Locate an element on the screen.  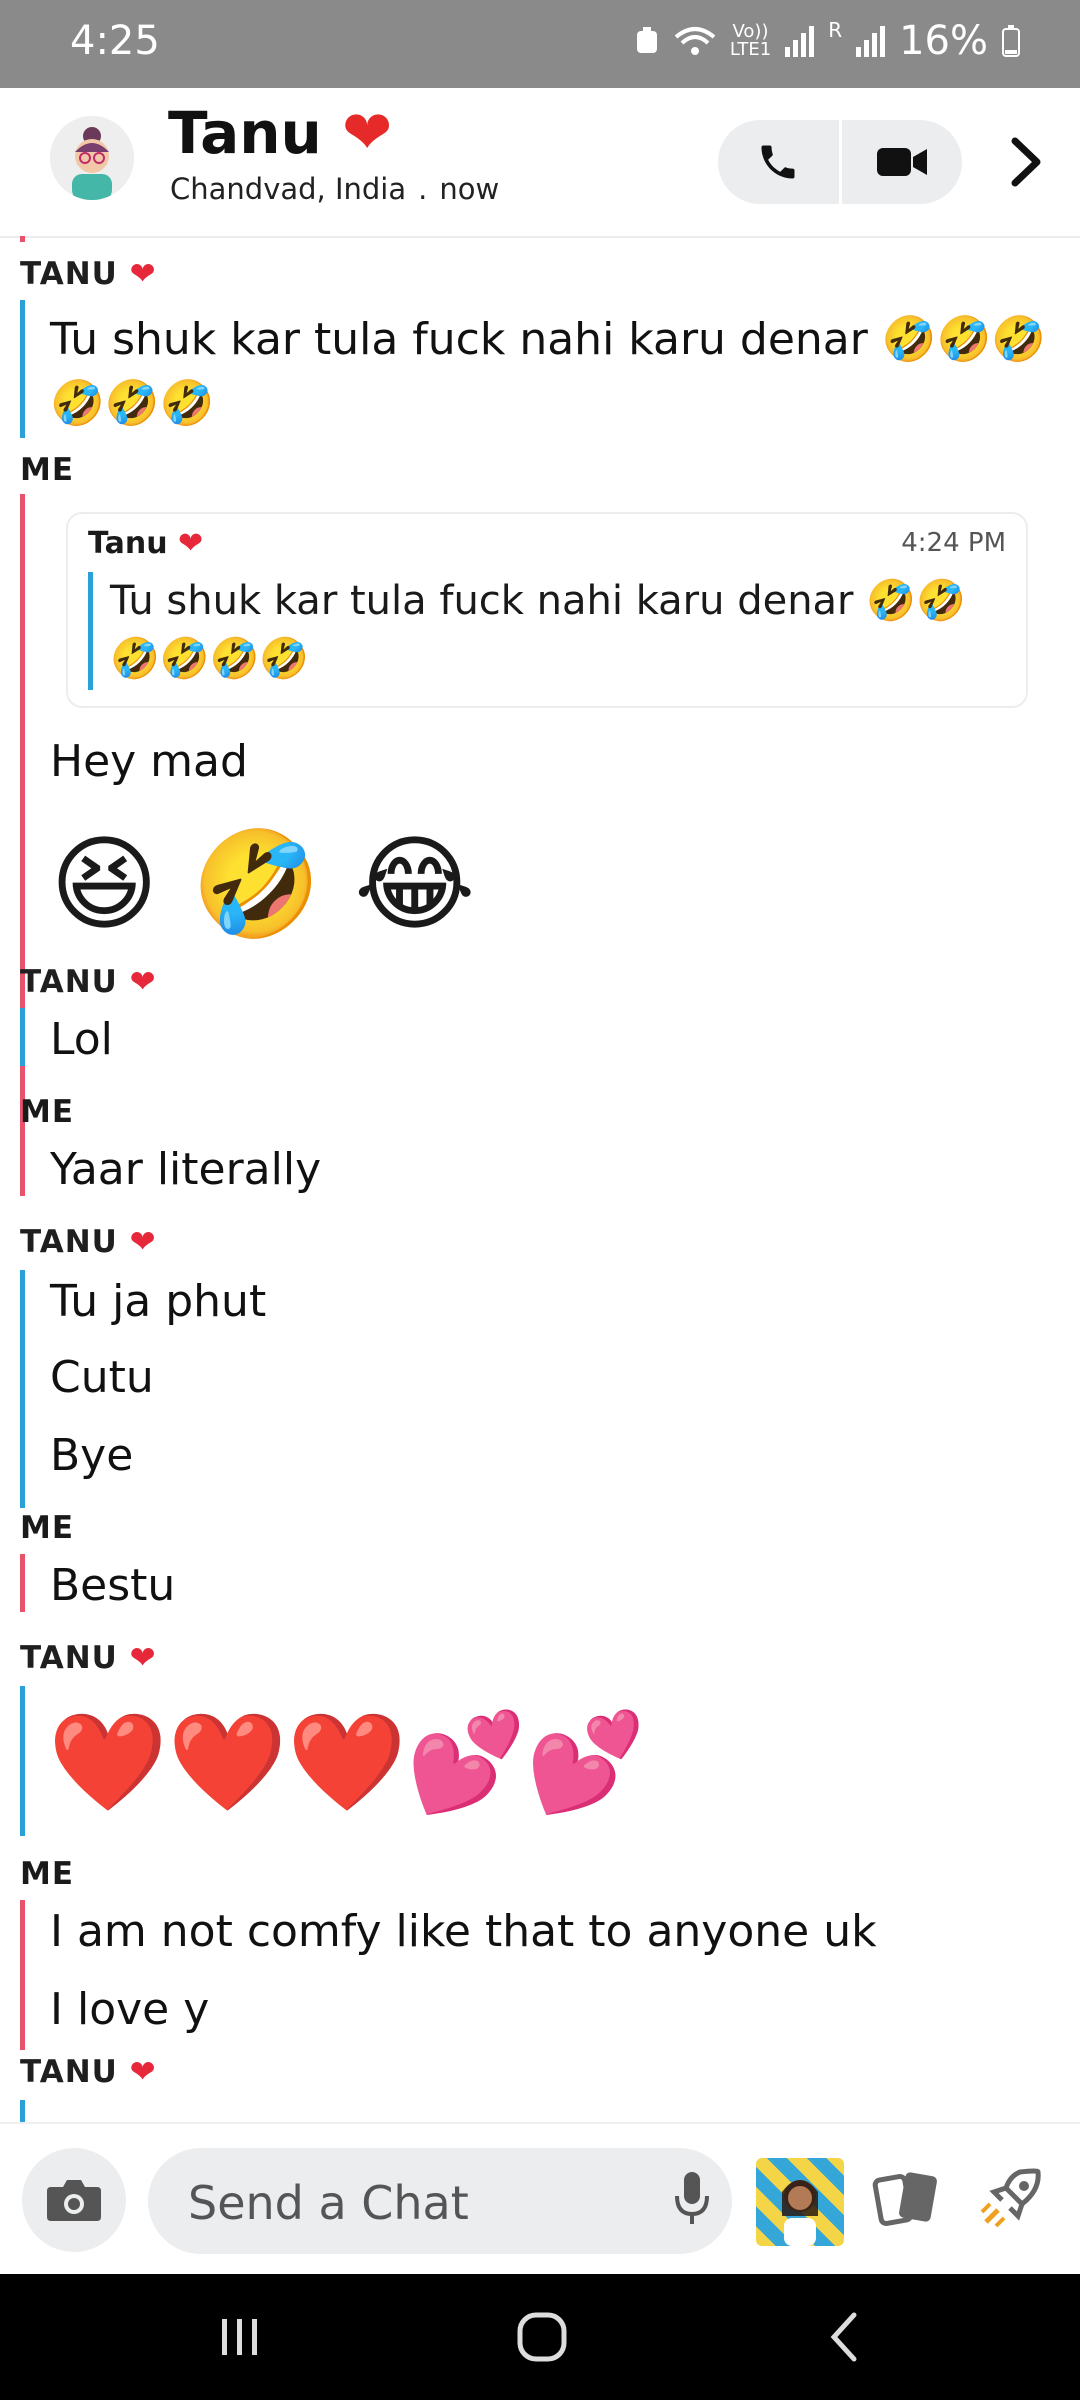
cards-button is located at coordinates (907, 2201).